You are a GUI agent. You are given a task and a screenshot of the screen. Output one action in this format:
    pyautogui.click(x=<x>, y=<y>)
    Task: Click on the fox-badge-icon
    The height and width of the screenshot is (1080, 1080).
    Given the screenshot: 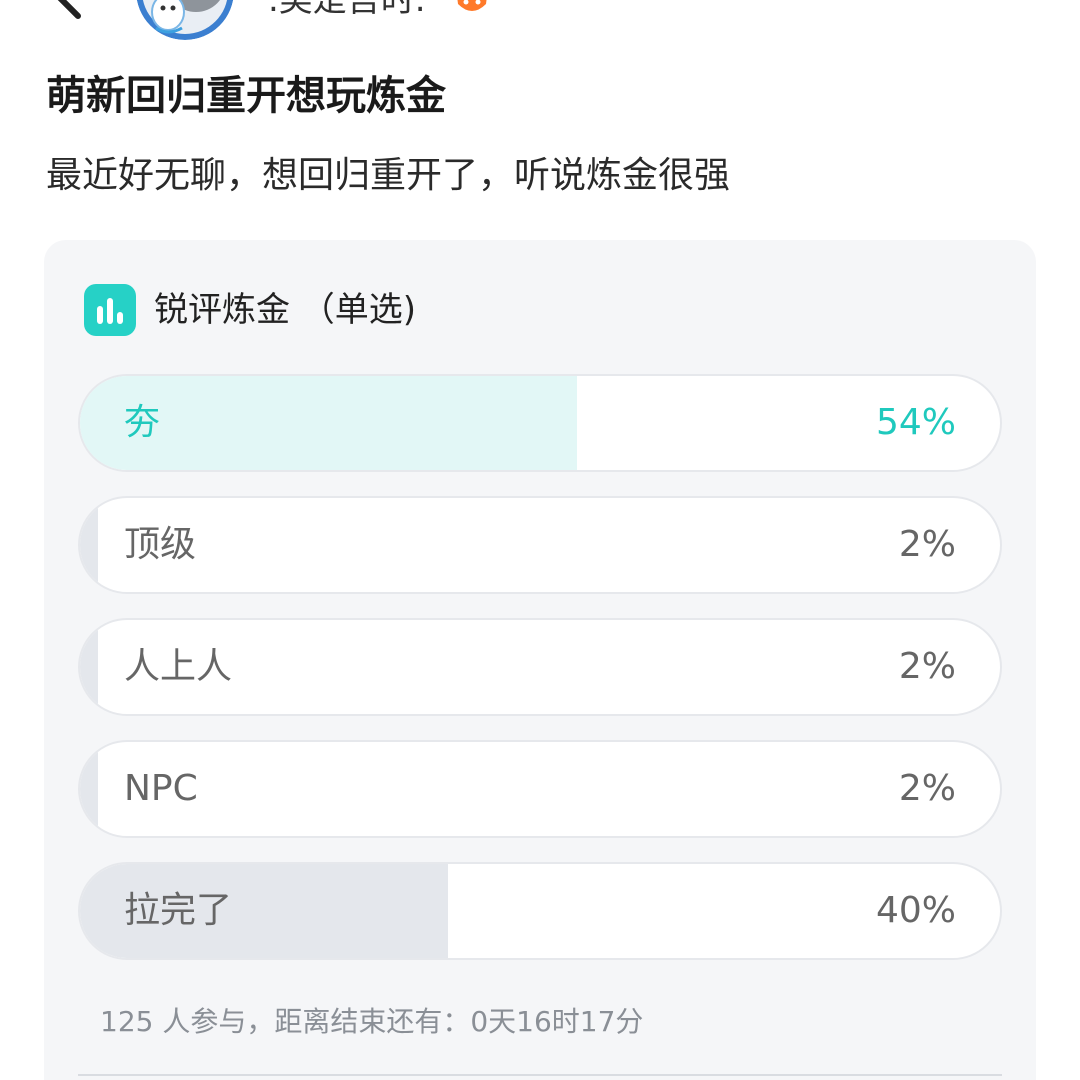 What is the action you would take?
    pyautogui.click(x=472, y=5)
    